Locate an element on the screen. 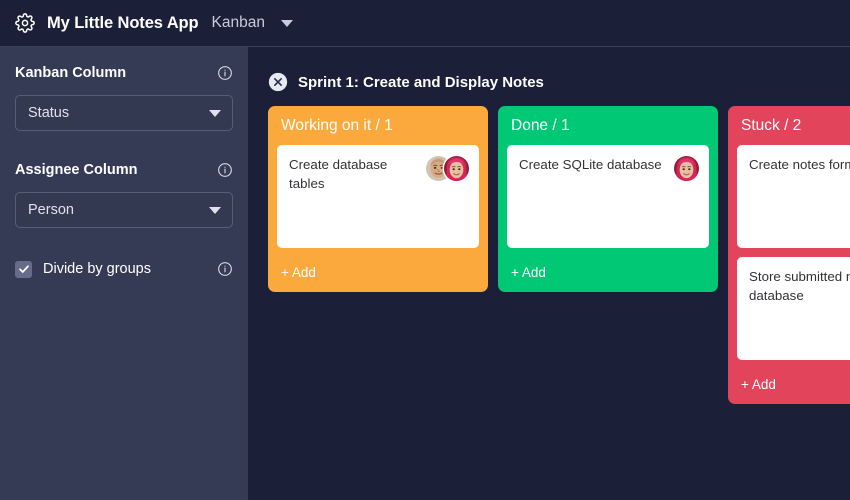  kanban-column-label: Kanban Column is located at coordinates (71, 73).